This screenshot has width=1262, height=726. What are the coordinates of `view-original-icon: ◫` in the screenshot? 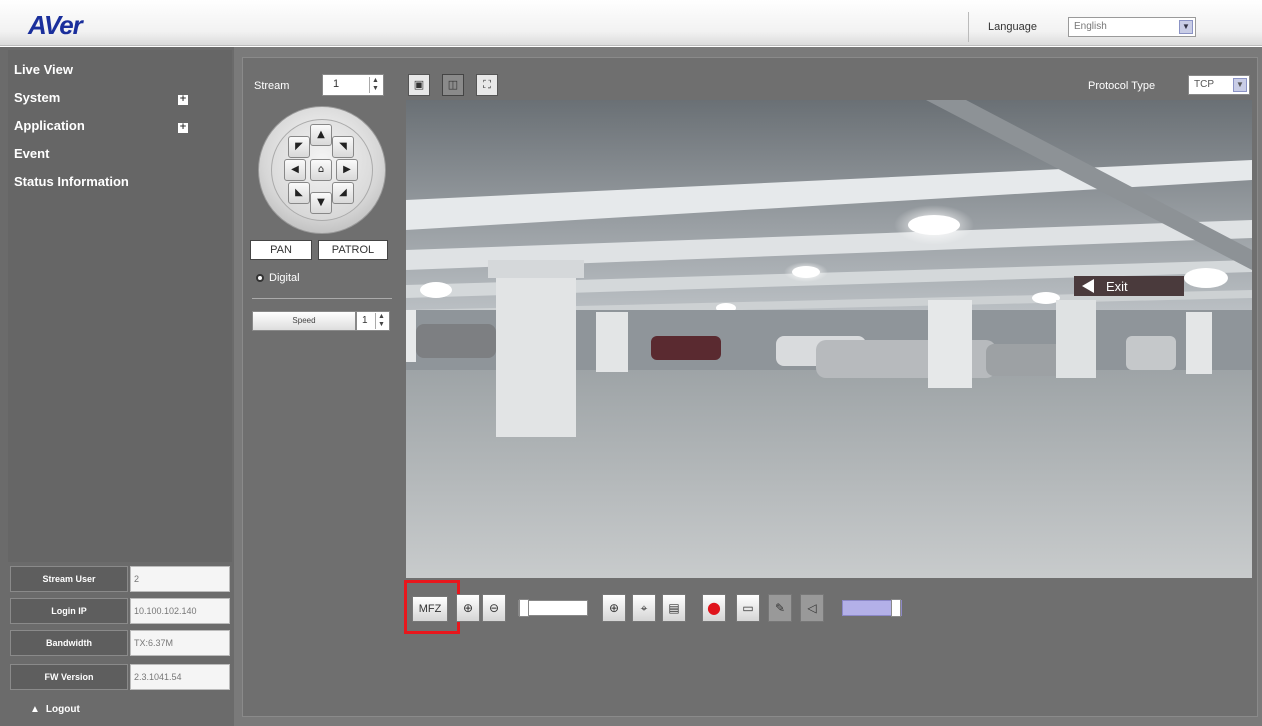 It's located at (453, 85).